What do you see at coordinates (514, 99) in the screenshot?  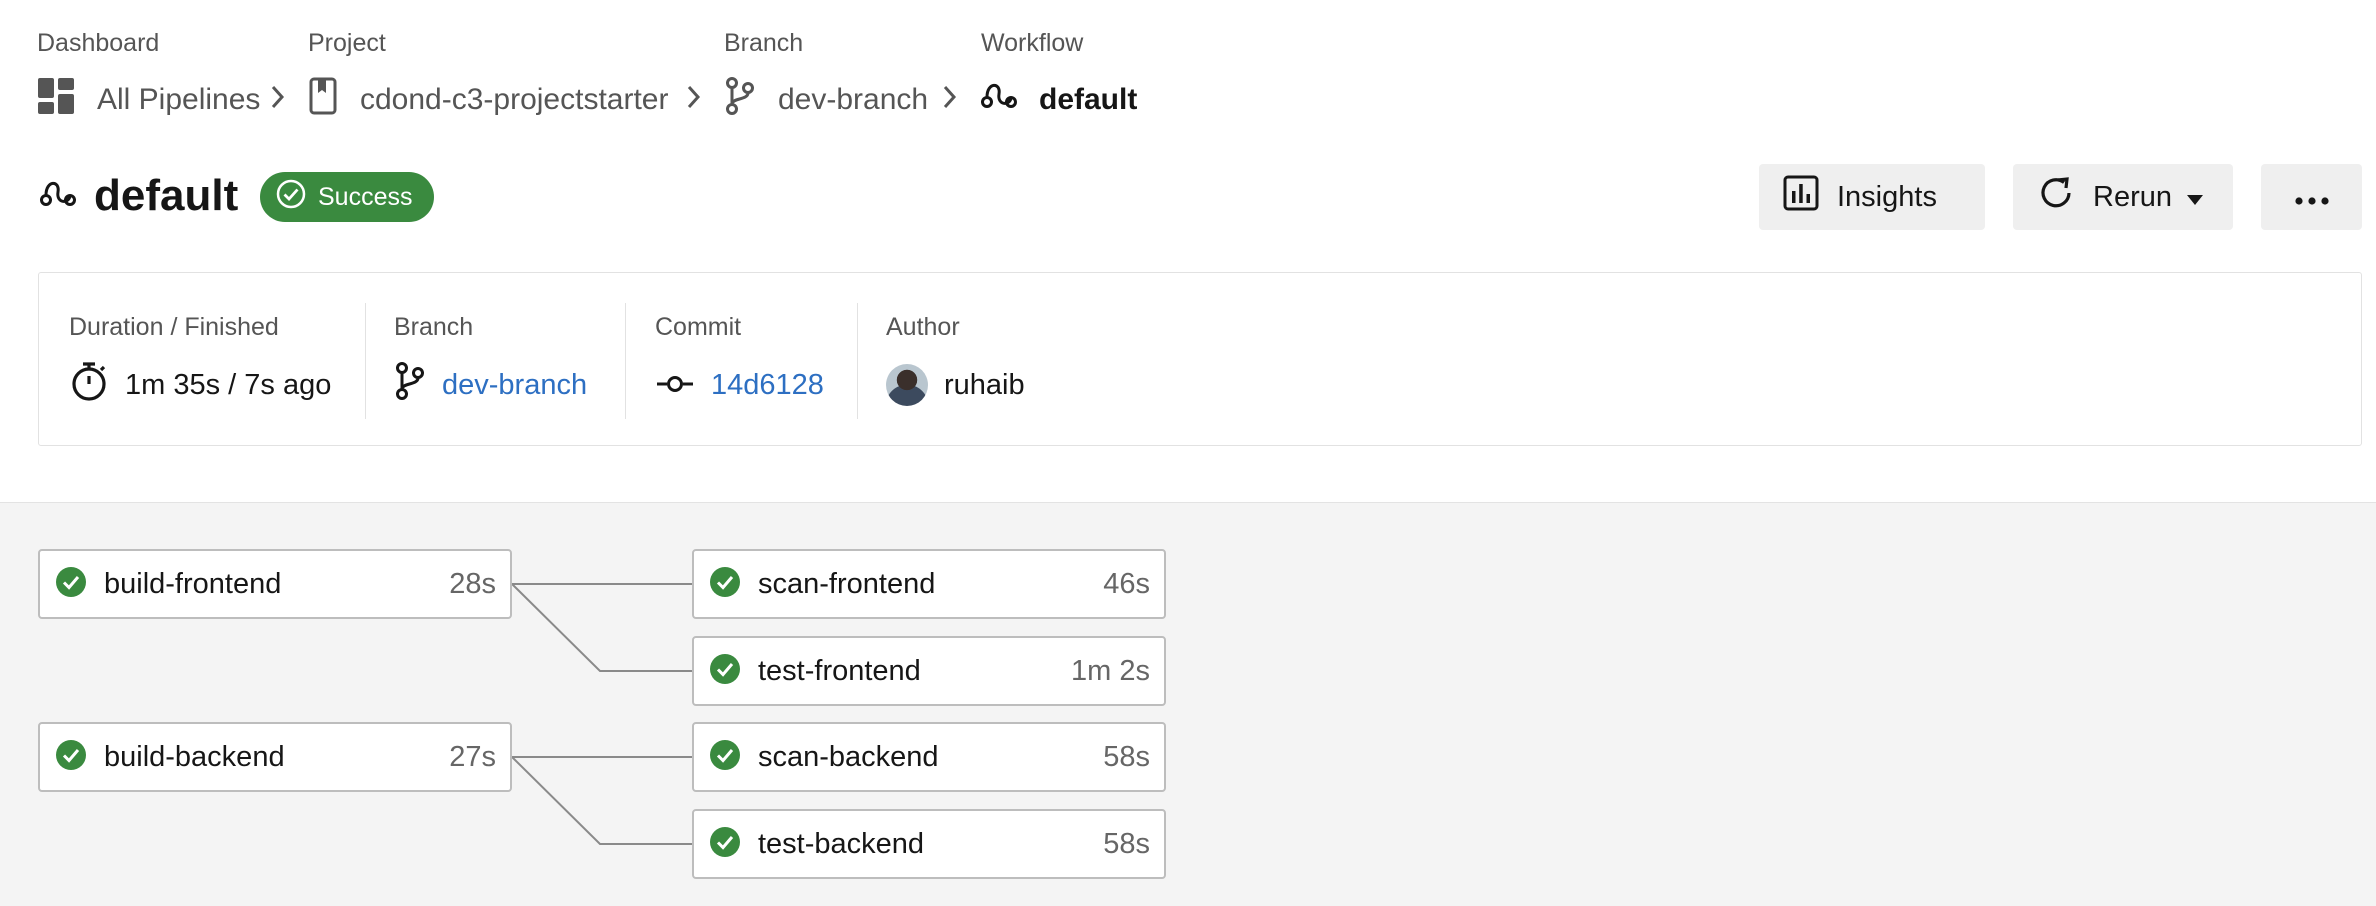 I see `breadcrumb-label: cdond-c3-projectstarter` at bounding box center [514, 99].